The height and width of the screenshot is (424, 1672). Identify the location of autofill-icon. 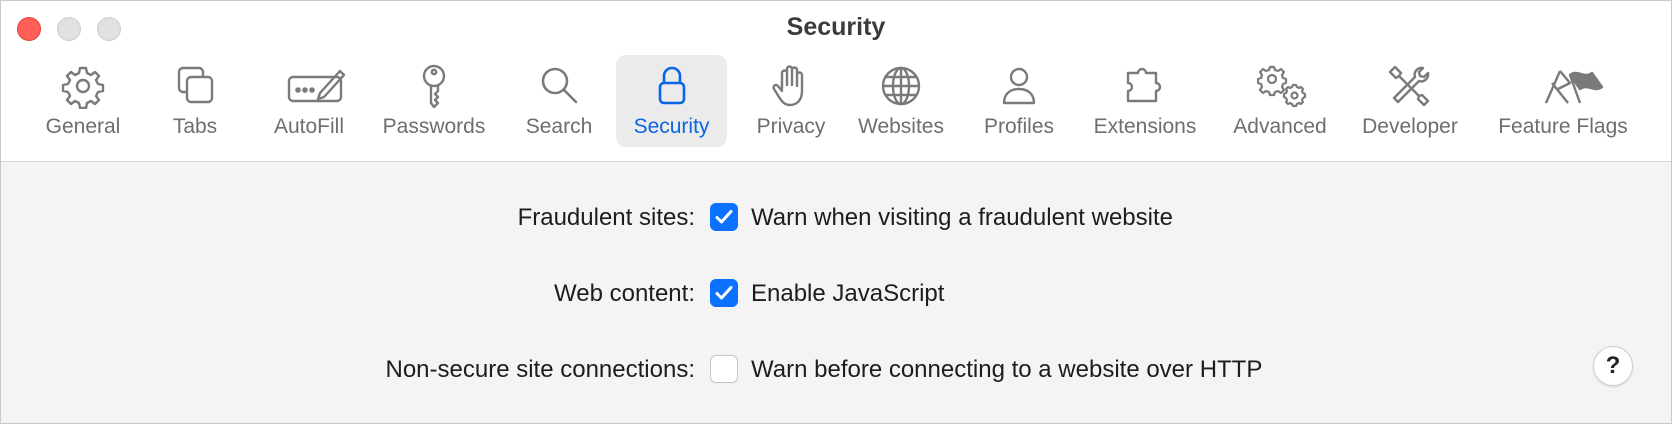
(316, 86).